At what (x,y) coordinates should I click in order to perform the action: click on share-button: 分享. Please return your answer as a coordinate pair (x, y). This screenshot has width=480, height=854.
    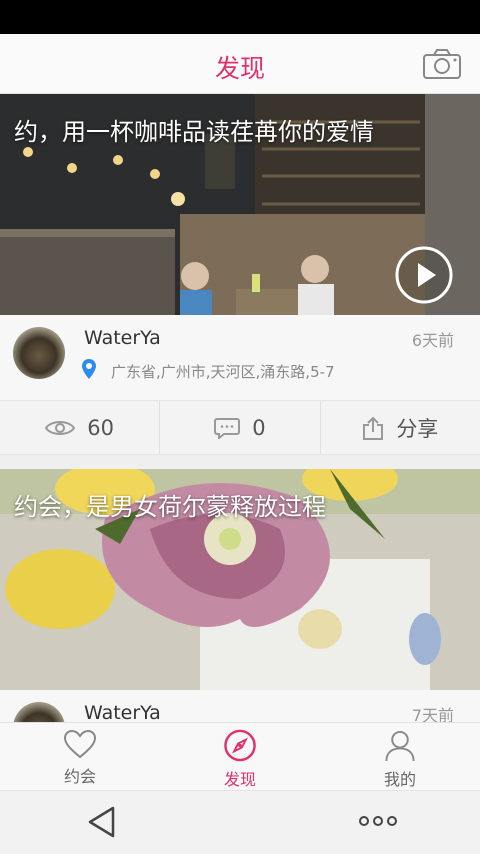
    Looking at the image, I should click on (400, 427).